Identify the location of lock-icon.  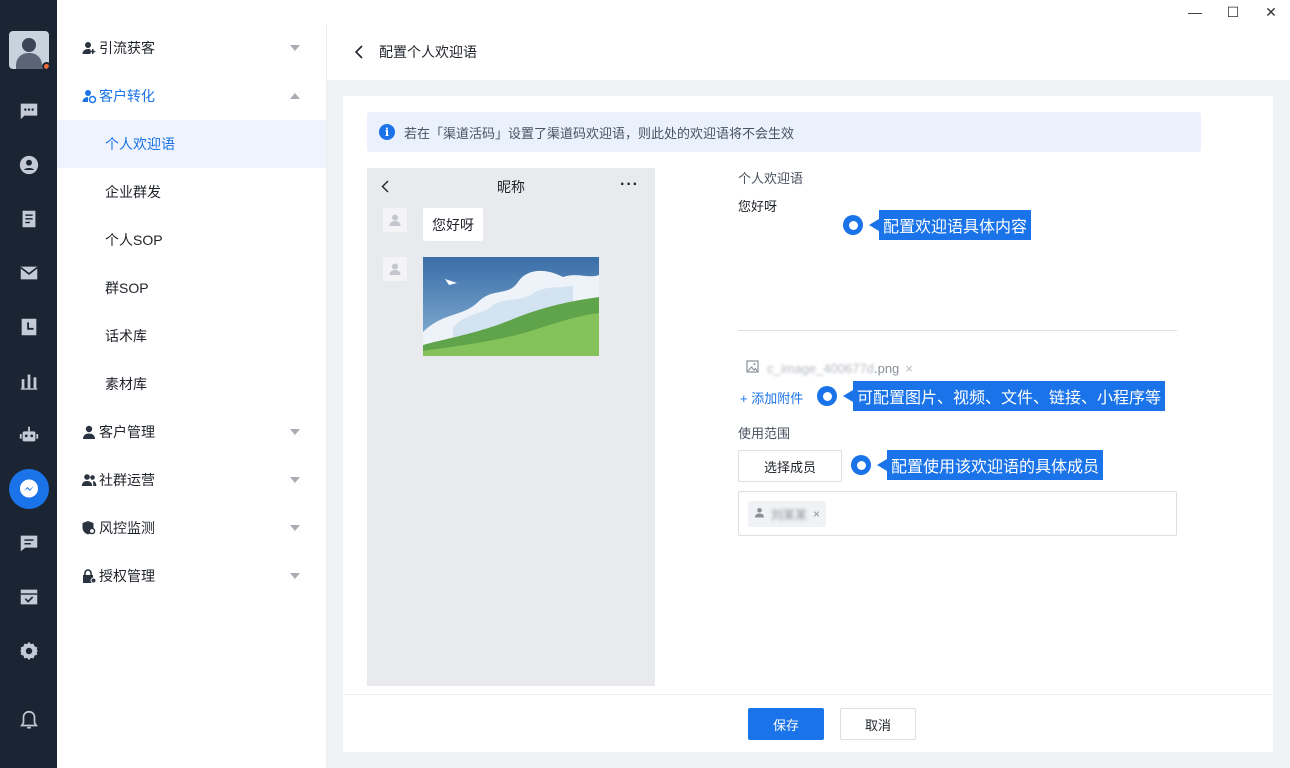
(89, 576).